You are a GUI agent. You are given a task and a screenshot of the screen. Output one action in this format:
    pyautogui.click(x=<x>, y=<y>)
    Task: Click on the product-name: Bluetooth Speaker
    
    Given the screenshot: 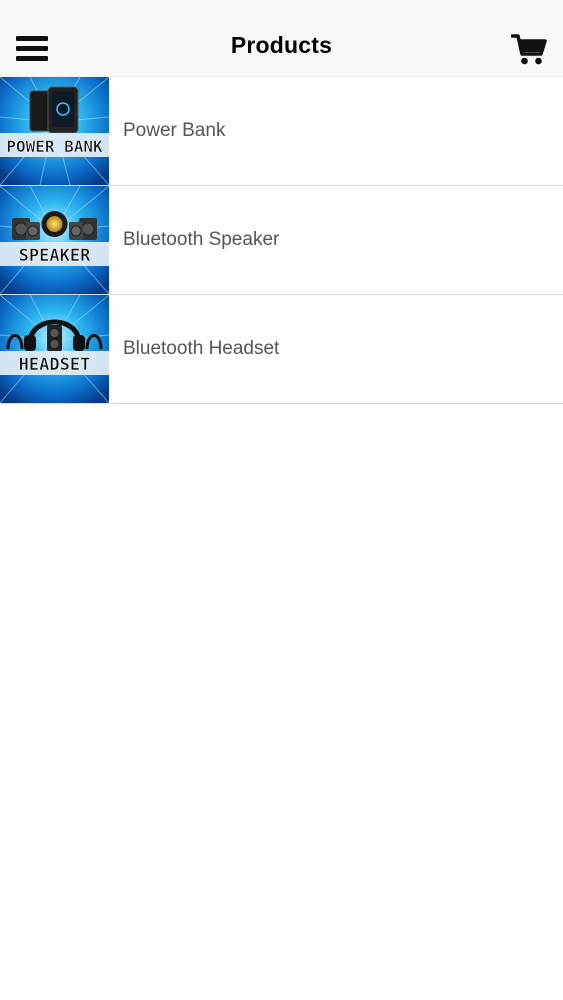 What is the action you would take?
    pyautogui.click(x=201, y=239)
    